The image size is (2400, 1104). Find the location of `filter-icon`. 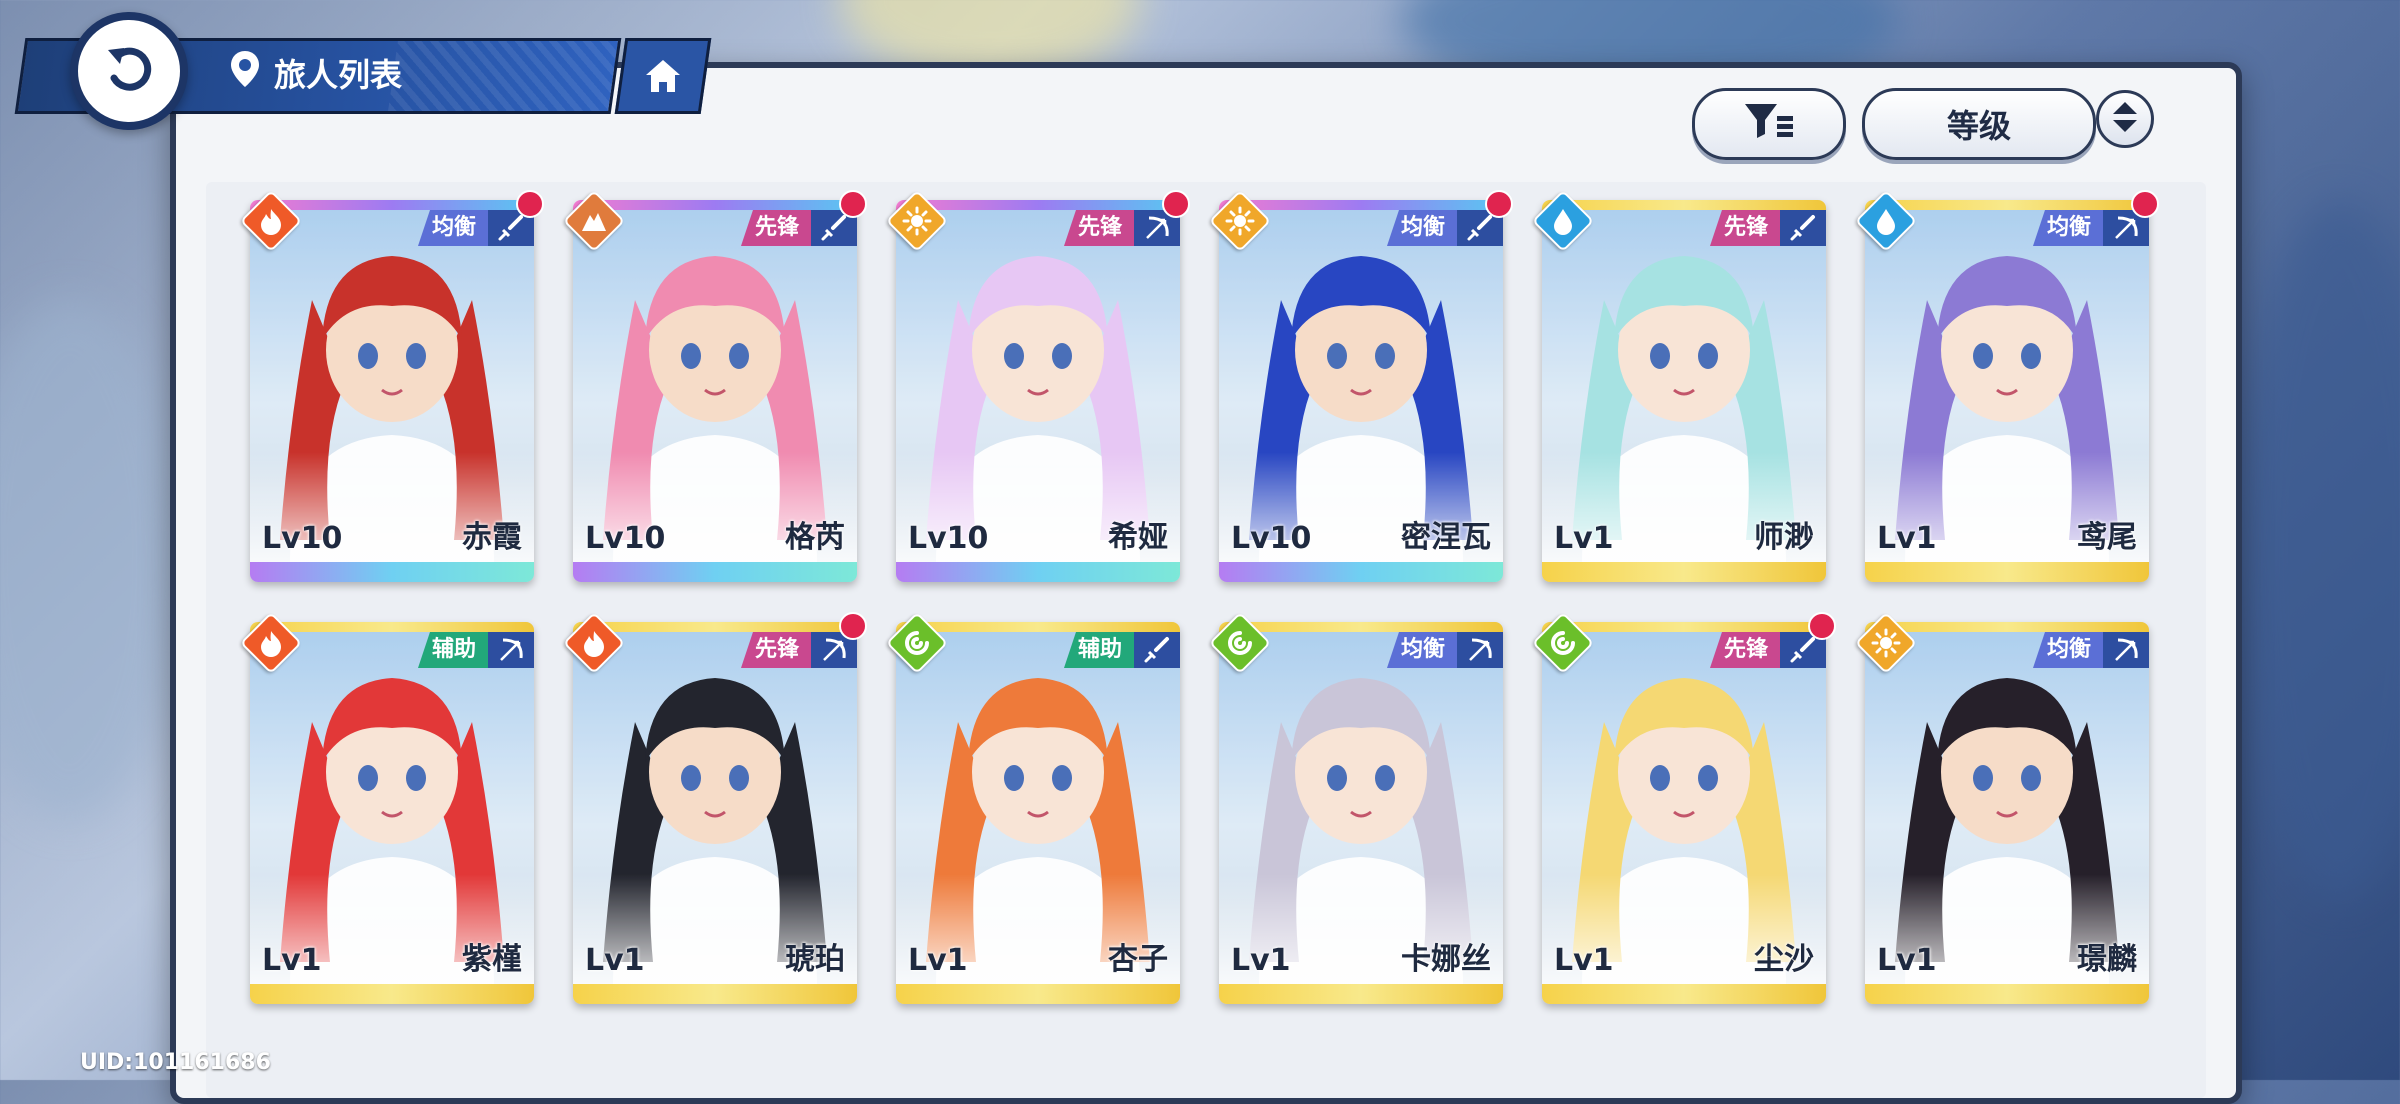

filter-icon is located at coordinates (1769, 124).